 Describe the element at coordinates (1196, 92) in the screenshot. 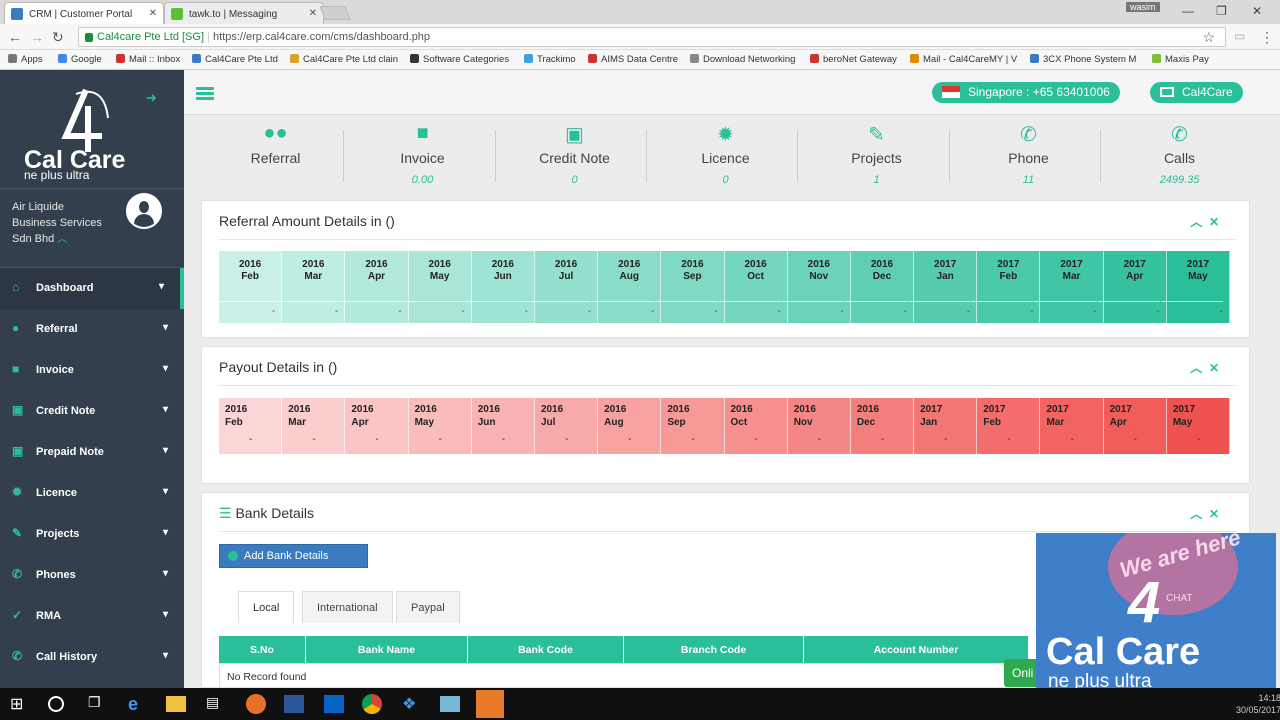

I see `email-contact-pill: Cal4Care` at that location.